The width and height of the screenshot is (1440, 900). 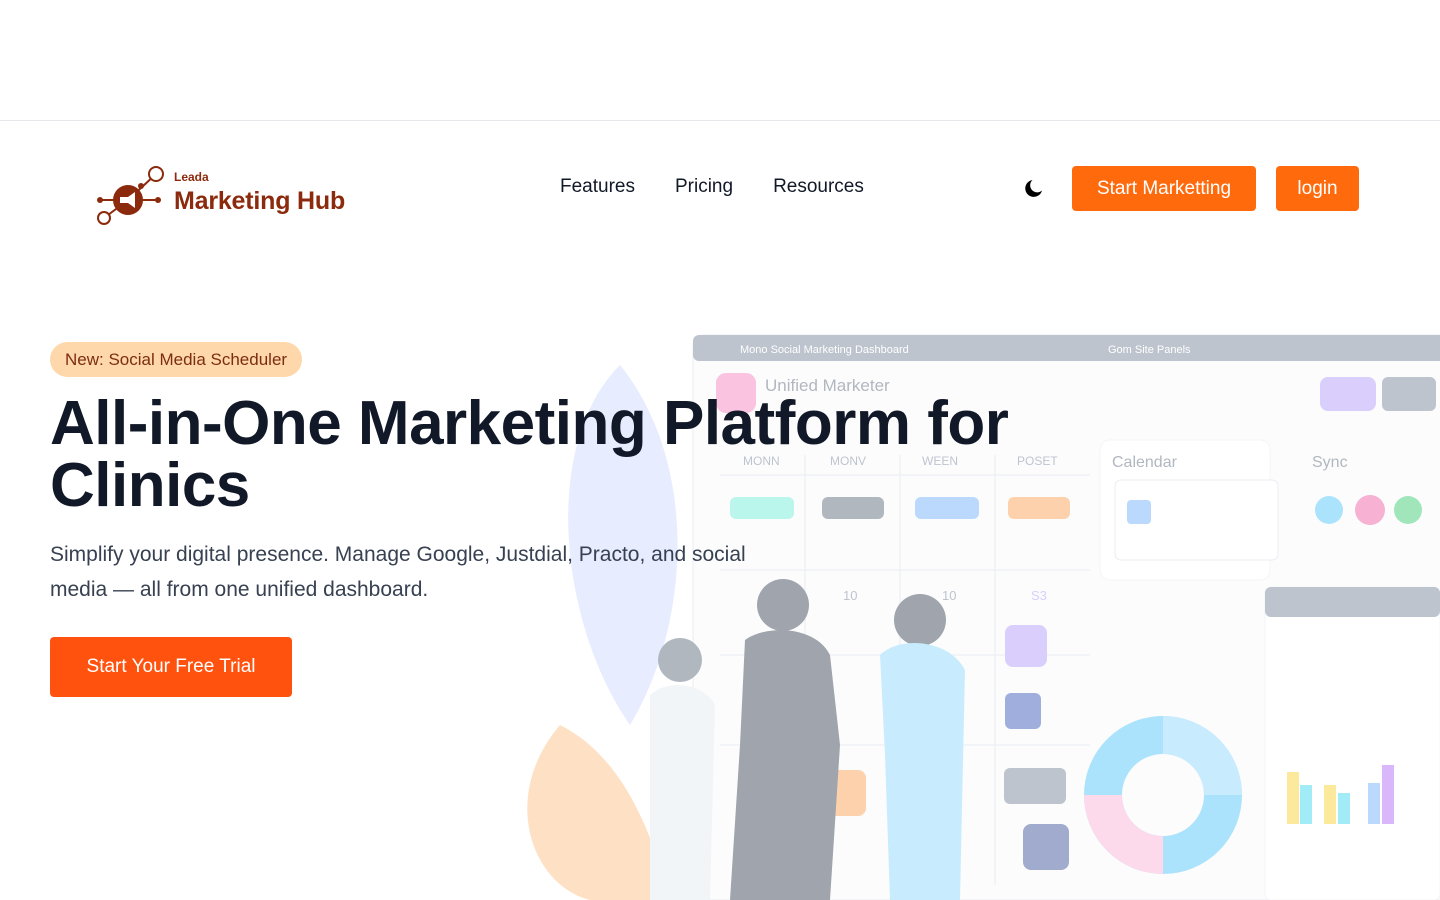 I want to click on svg-text:Mono Social Marketing Dashboar: Mono Social Marketing Dashboard, so click(x=824, y=350).